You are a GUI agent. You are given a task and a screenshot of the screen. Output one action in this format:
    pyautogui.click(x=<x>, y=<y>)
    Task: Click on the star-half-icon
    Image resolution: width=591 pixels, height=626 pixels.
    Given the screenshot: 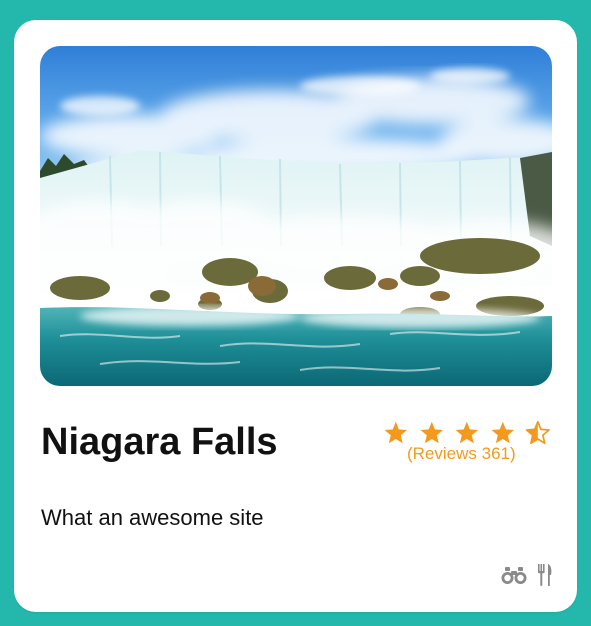 What is the action you would take?
    pyautogui.click(x=538, y=432)
    